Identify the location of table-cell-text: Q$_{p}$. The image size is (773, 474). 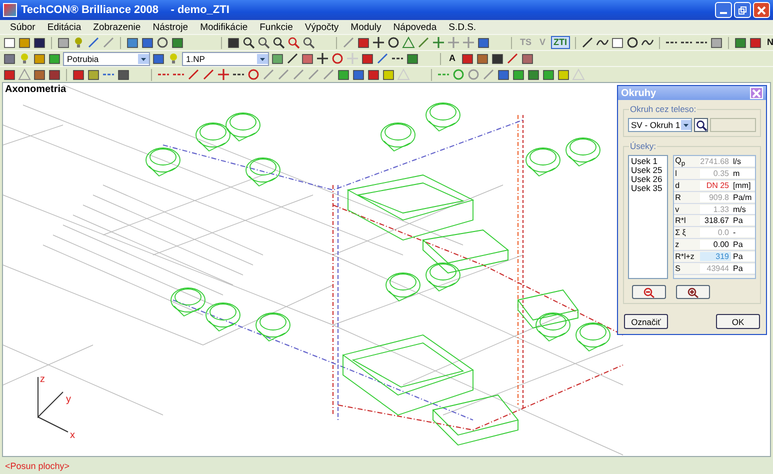
(680, 162).